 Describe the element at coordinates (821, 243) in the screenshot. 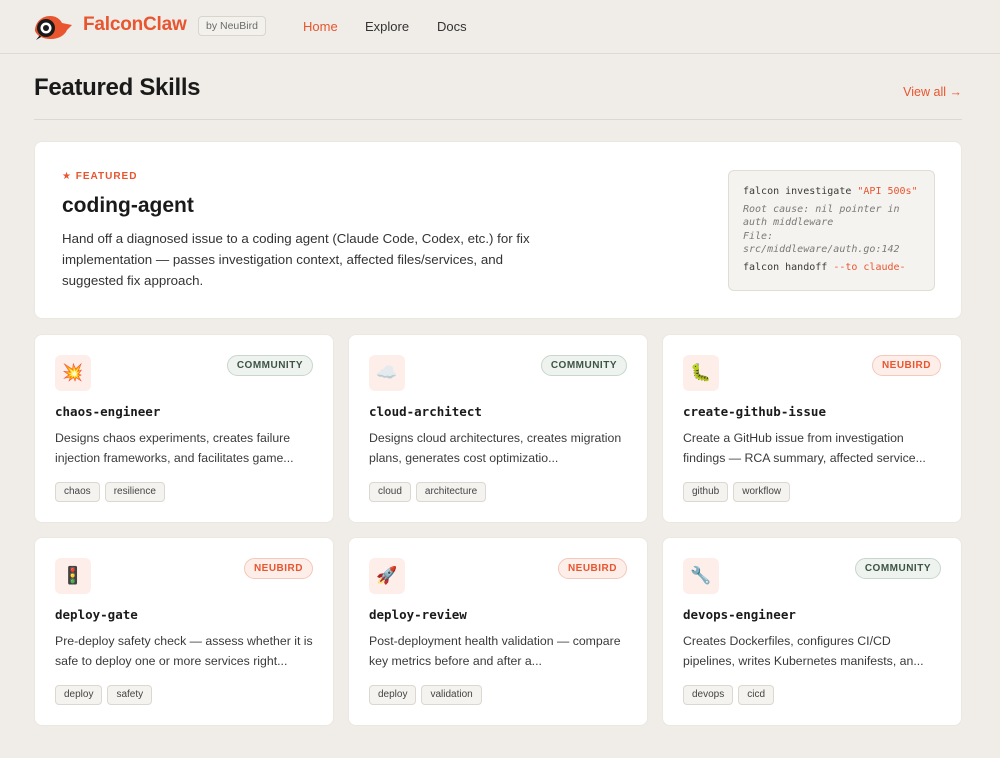

I see `terminal-comment-file: File: src/middleware/auth.go:142` at that location.